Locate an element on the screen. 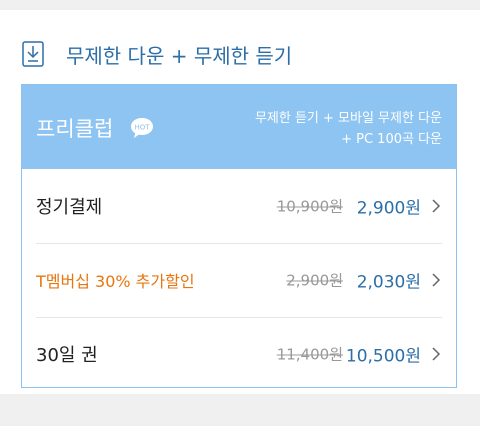 The height and width of the screenshot is (426, 480). plan-name: 프리클럽 is located at coordinates (75, 129).